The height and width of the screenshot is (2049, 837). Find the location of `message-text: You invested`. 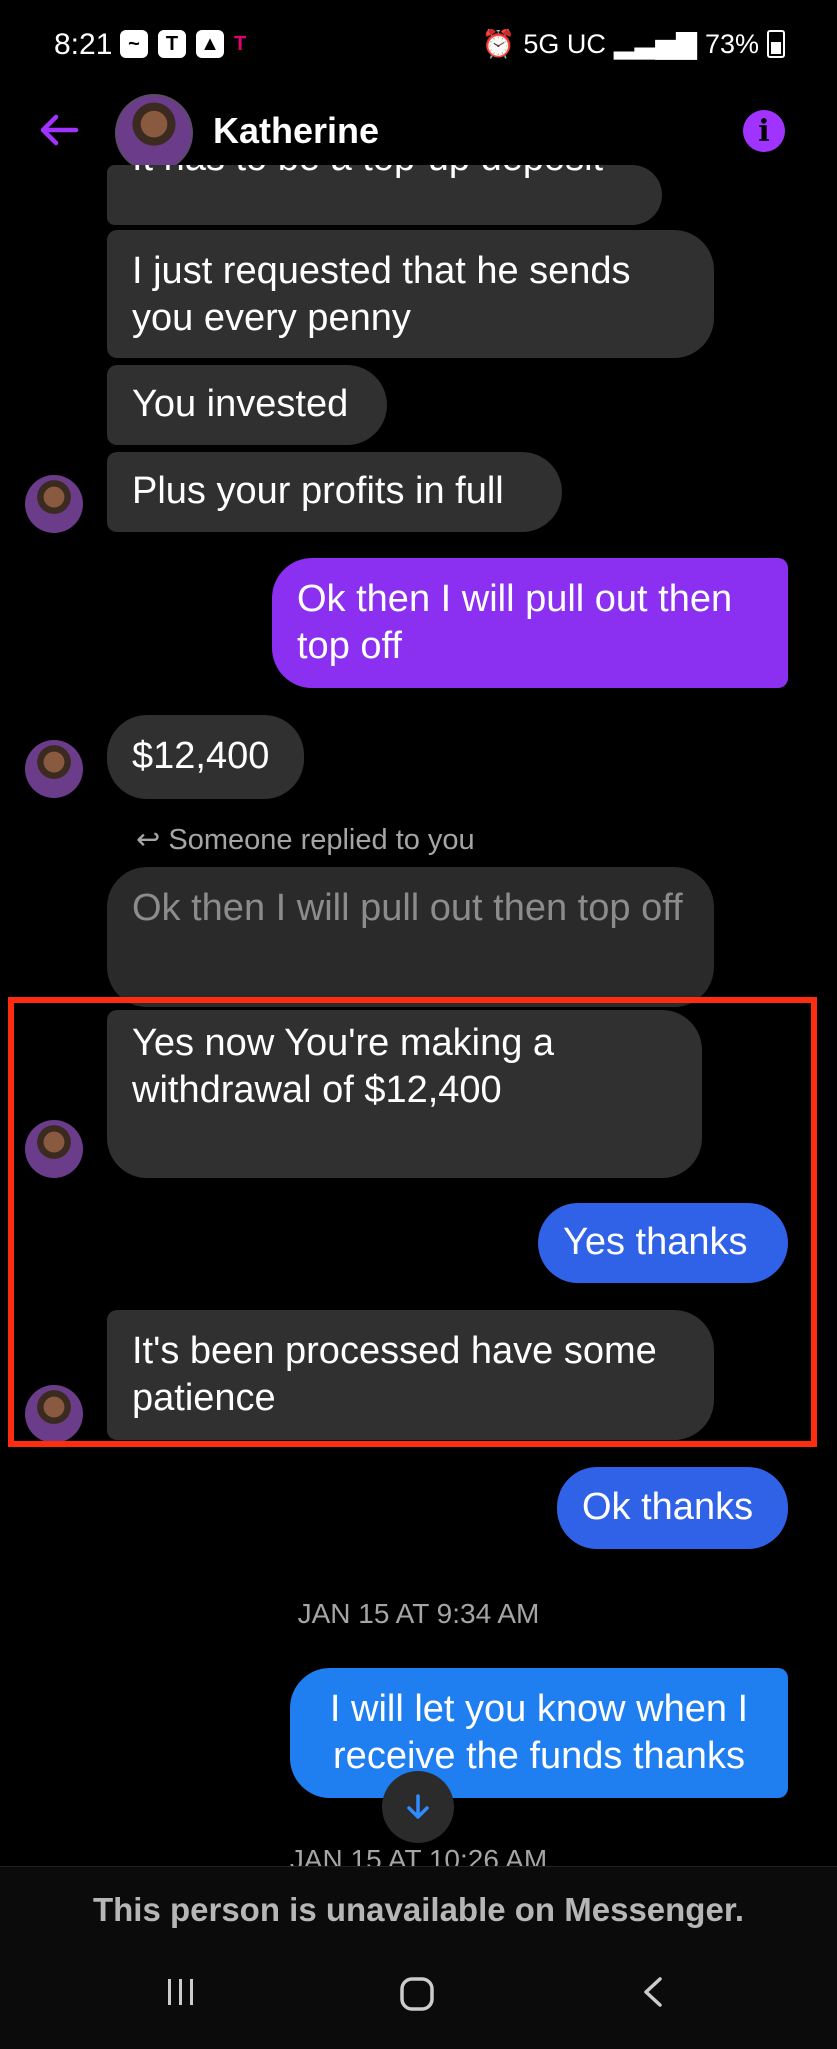

message-text: You invested is located at coordinates (240, 404).